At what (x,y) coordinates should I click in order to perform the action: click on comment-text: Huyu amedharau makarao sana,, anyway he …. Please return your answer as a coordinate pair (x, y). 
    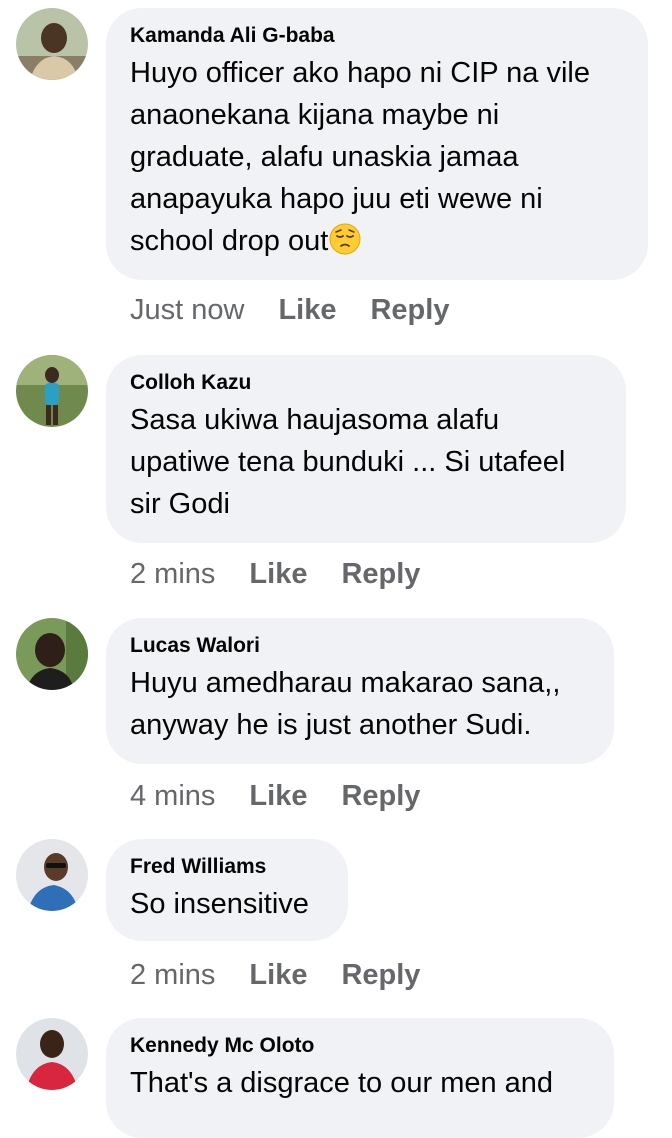
    Looking at the image, I should click on (345, 704).